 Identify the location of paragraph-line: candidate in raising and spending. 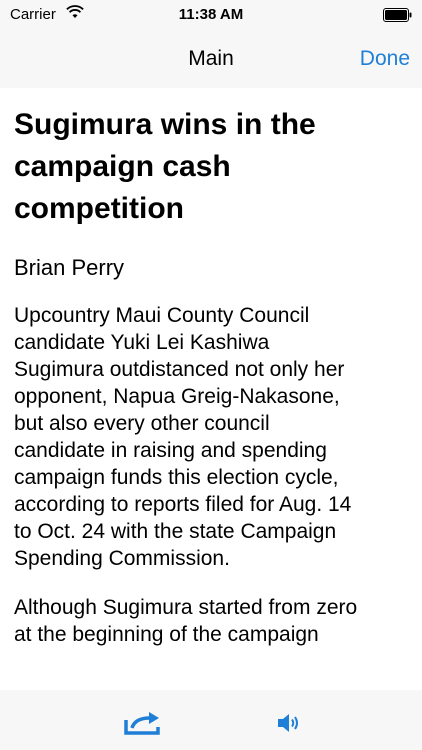
(170, 450).